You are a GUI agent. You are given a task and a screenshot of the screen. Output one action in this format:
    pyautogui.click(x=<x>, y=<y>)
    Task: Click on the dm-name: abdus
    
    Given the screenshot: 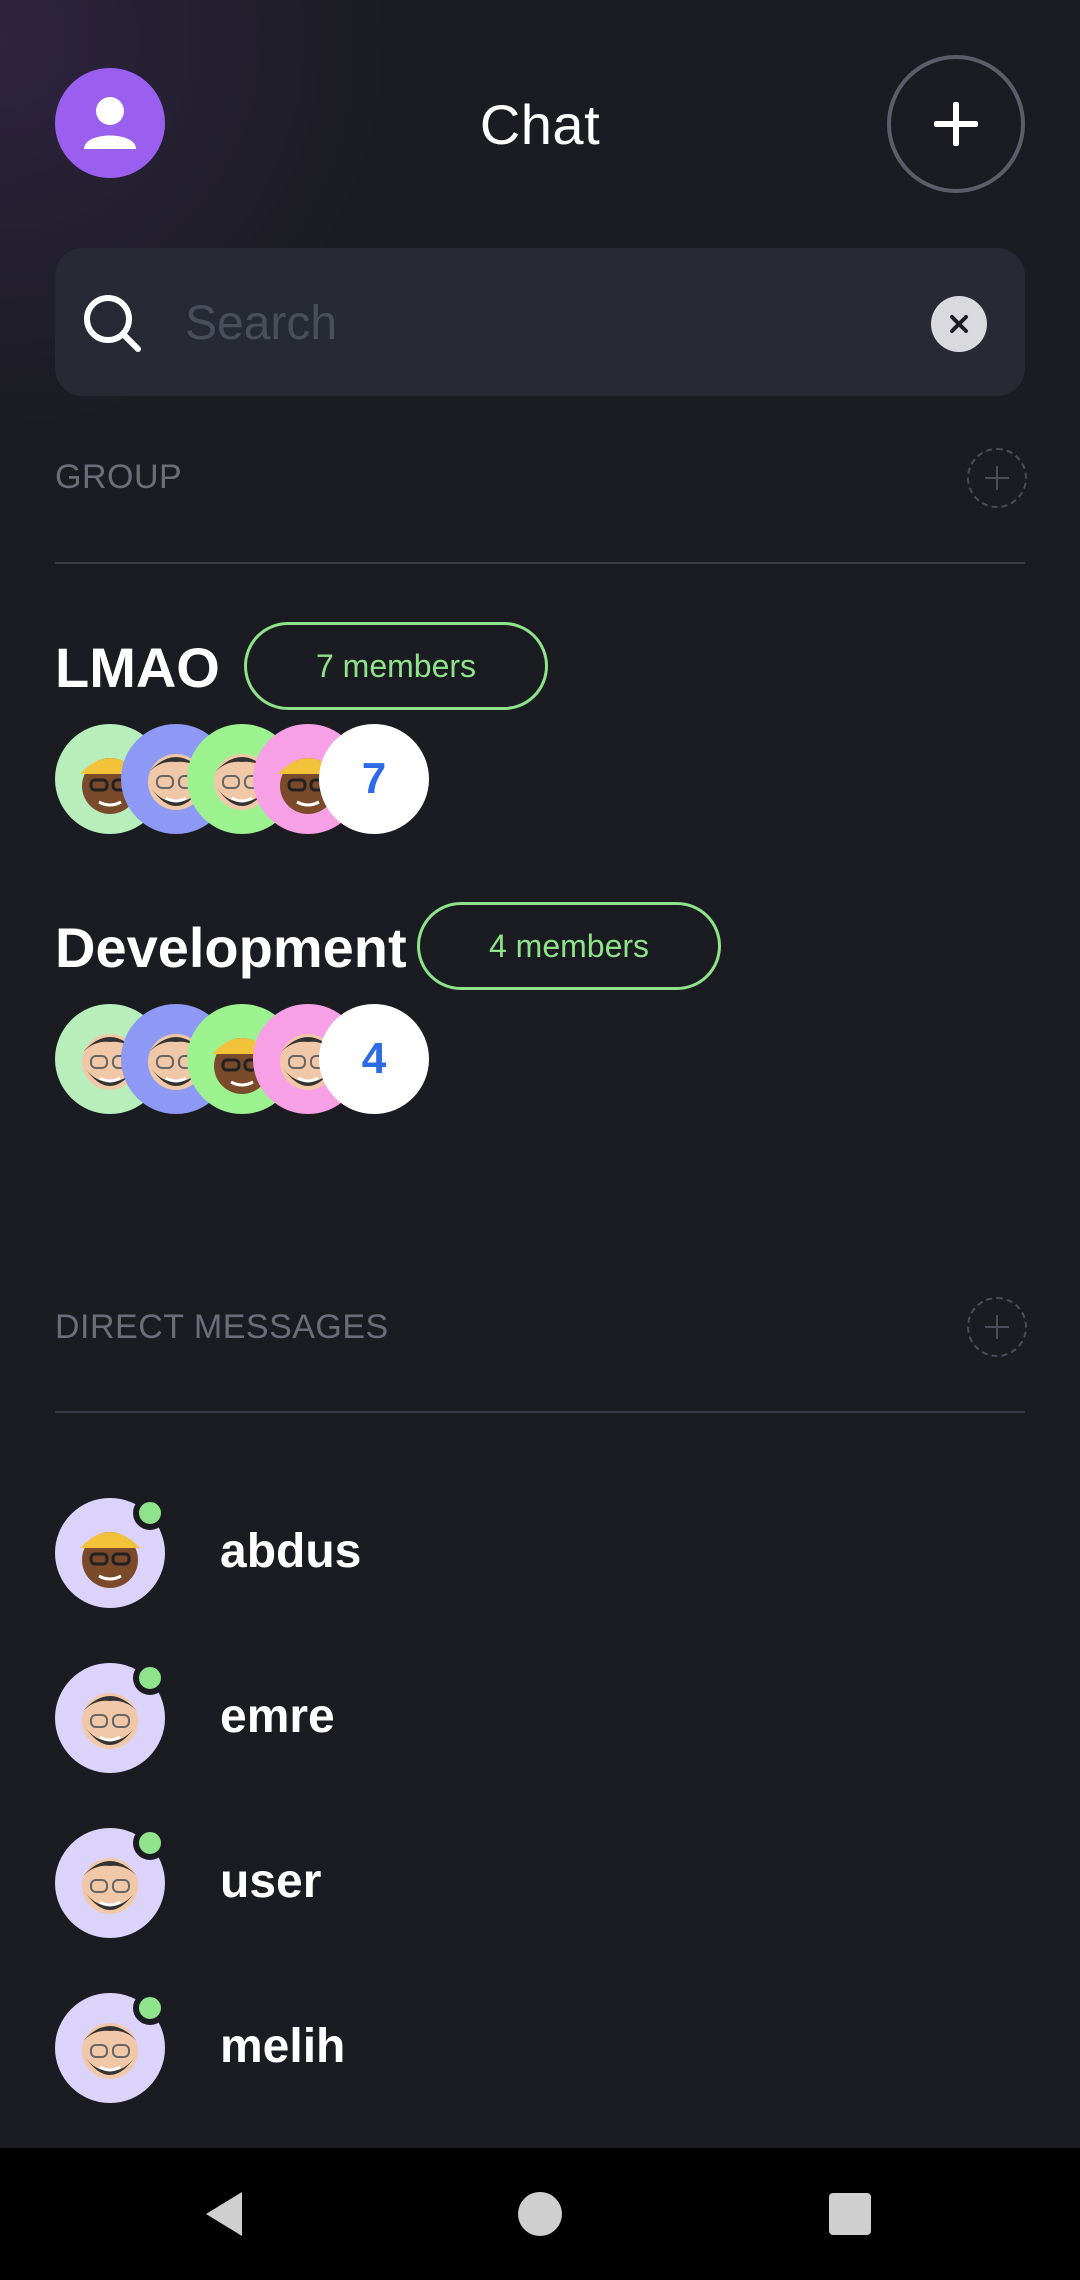 What is the action you would take?
    pyautogui.click(x=291, y=1551)
    